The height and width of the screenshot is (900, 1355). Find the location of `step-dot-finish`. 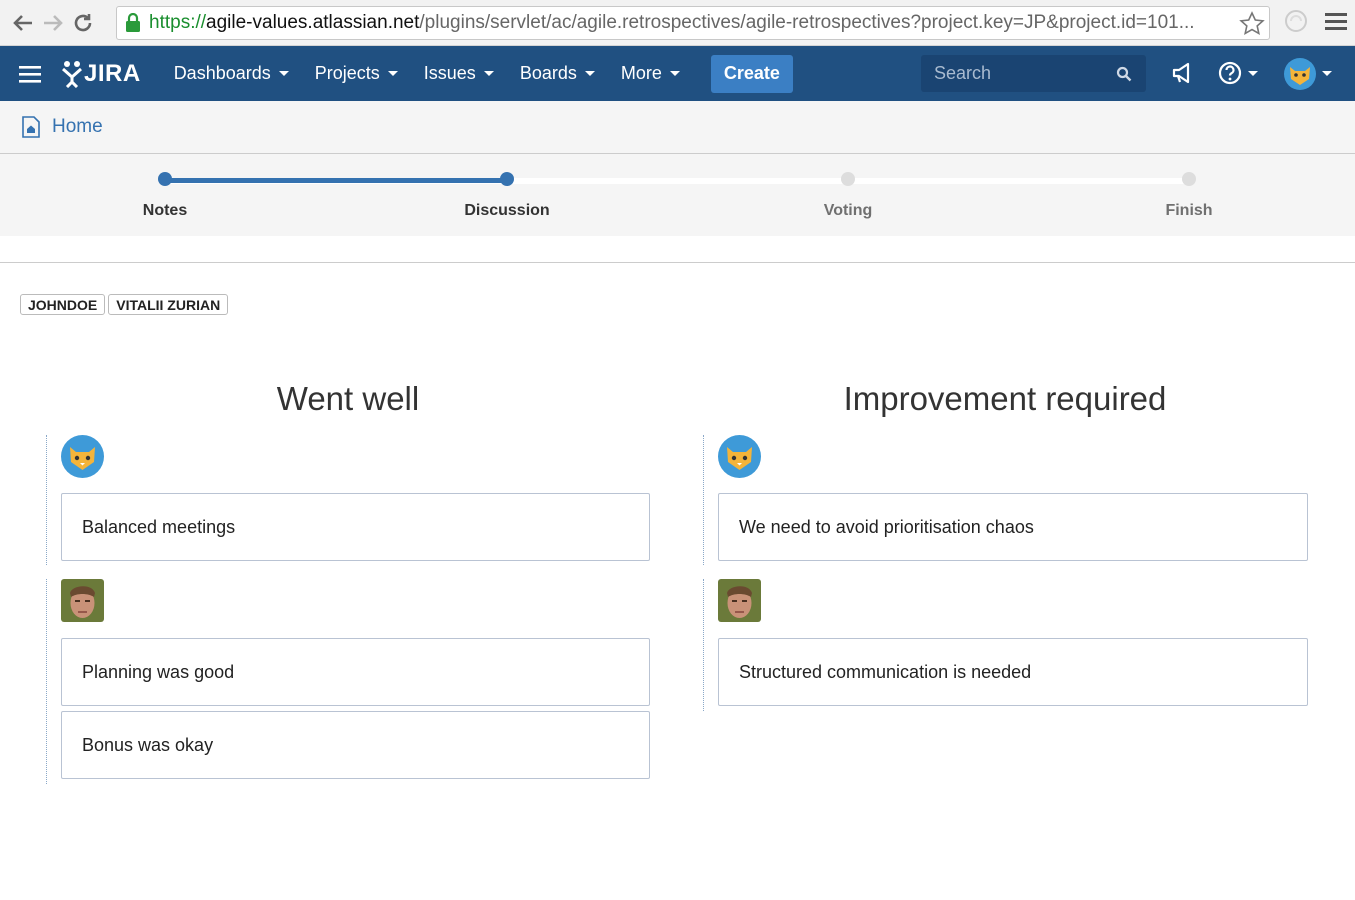

step-dot-finish is located at coordinates (1189, 179).